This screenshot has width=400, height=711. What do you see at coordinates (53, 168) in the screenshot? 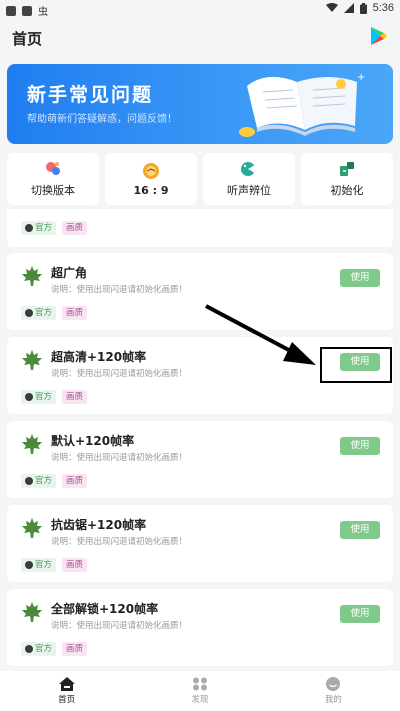
I see `toggle-icon` at bounding box center [53, 168].